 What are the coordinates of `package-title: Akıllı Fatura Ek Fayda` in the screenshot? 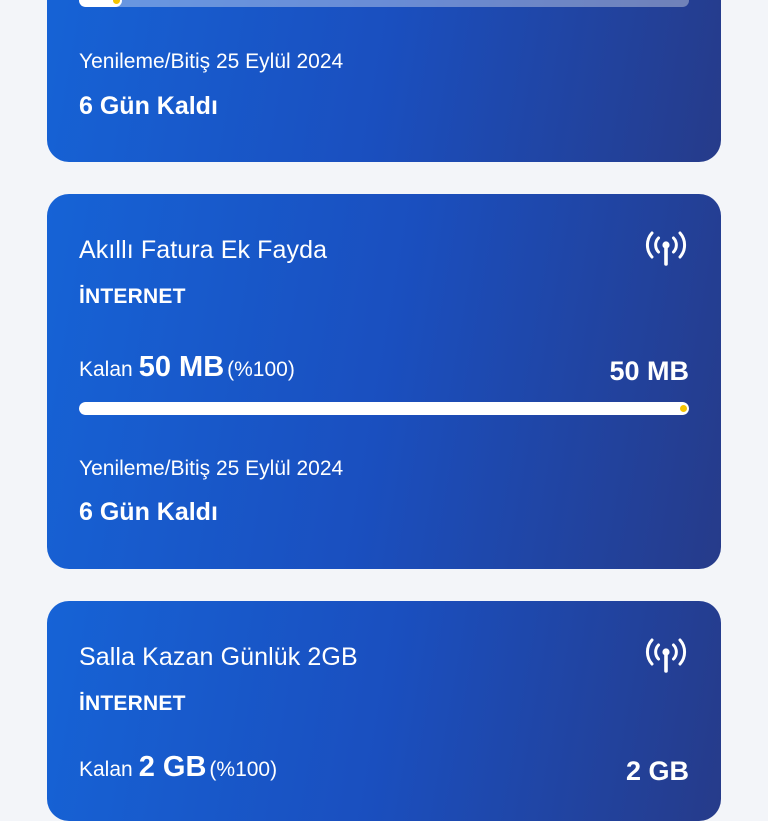 It's located at (203, 250).